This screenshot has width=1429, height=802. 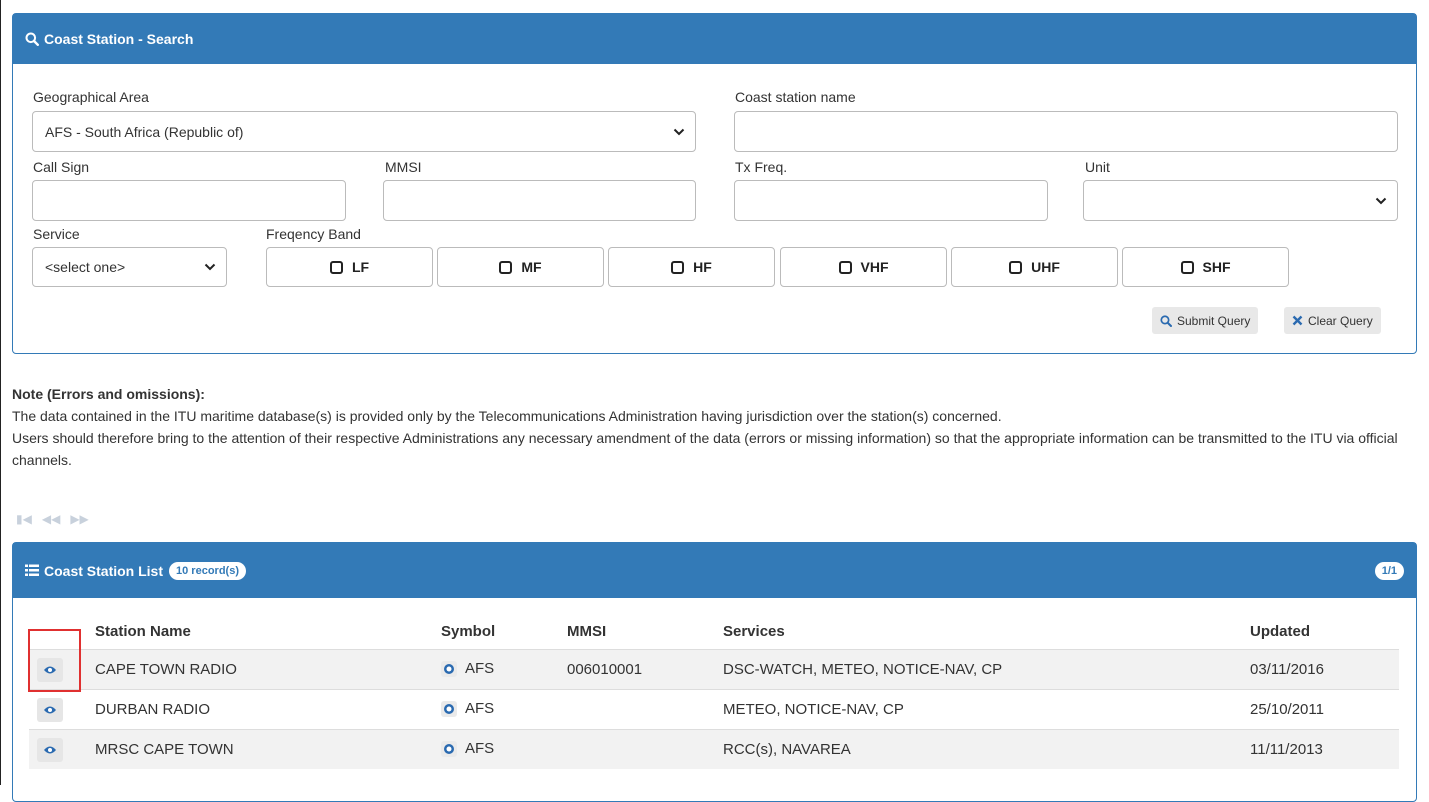 What do you see at coordinates (891, 200) in the screenshot?
I see `tx-freq-input` at bounding box center [891, 200].